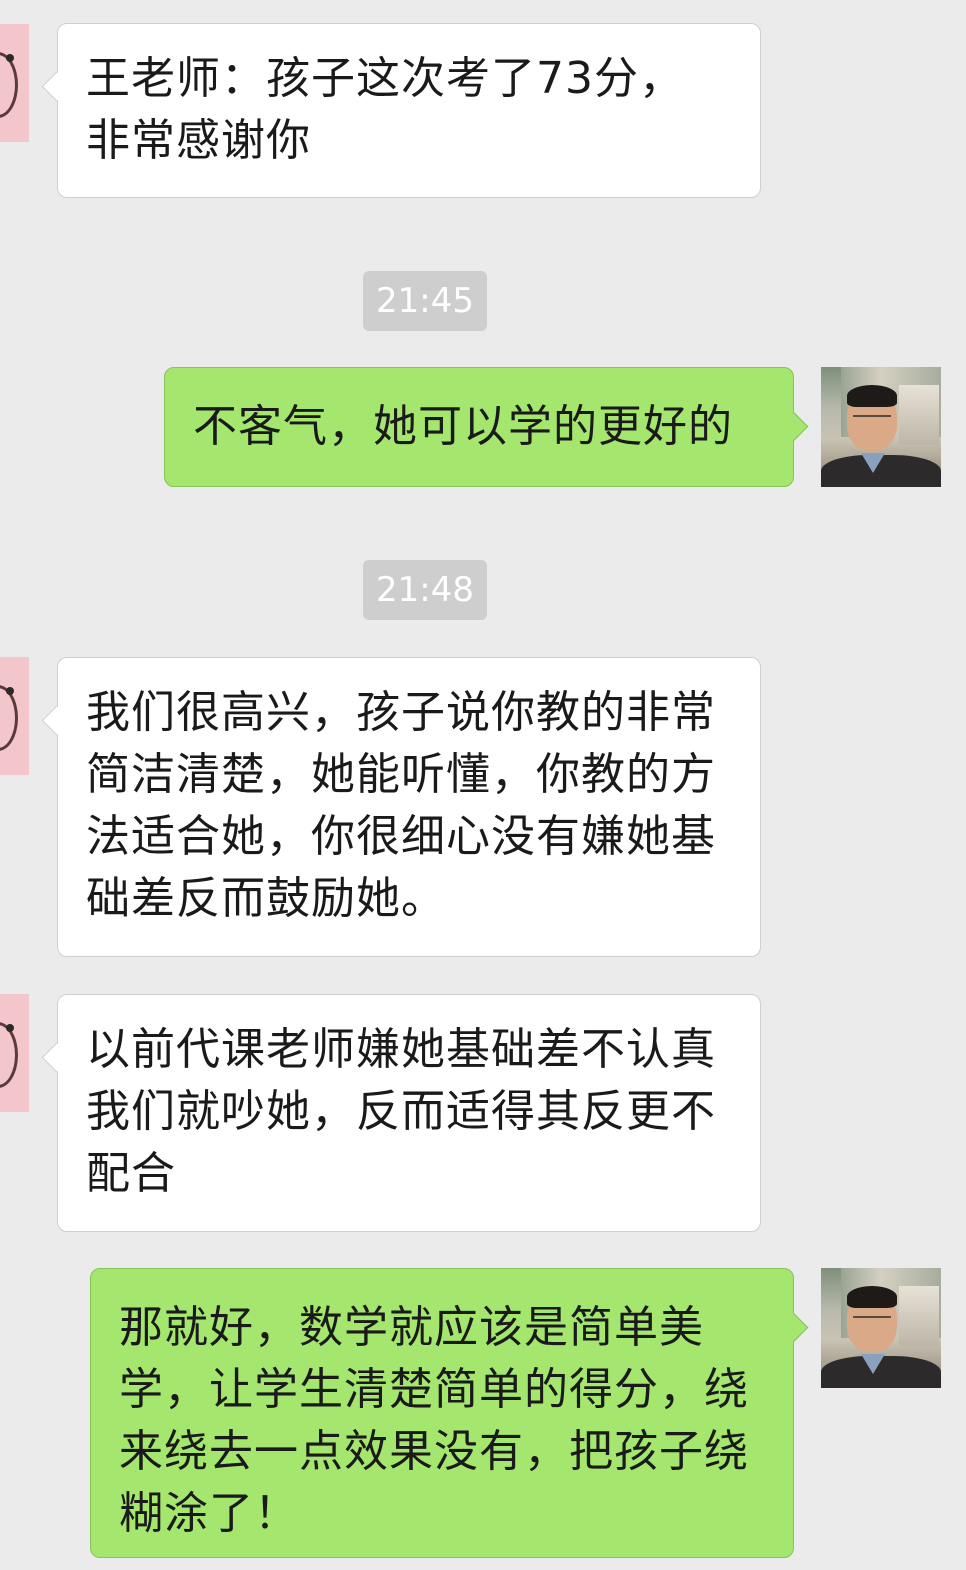  Describe the element at coordinates (425, 301) in the screenshot. I see `message-timestamp: 21:45` at that location.